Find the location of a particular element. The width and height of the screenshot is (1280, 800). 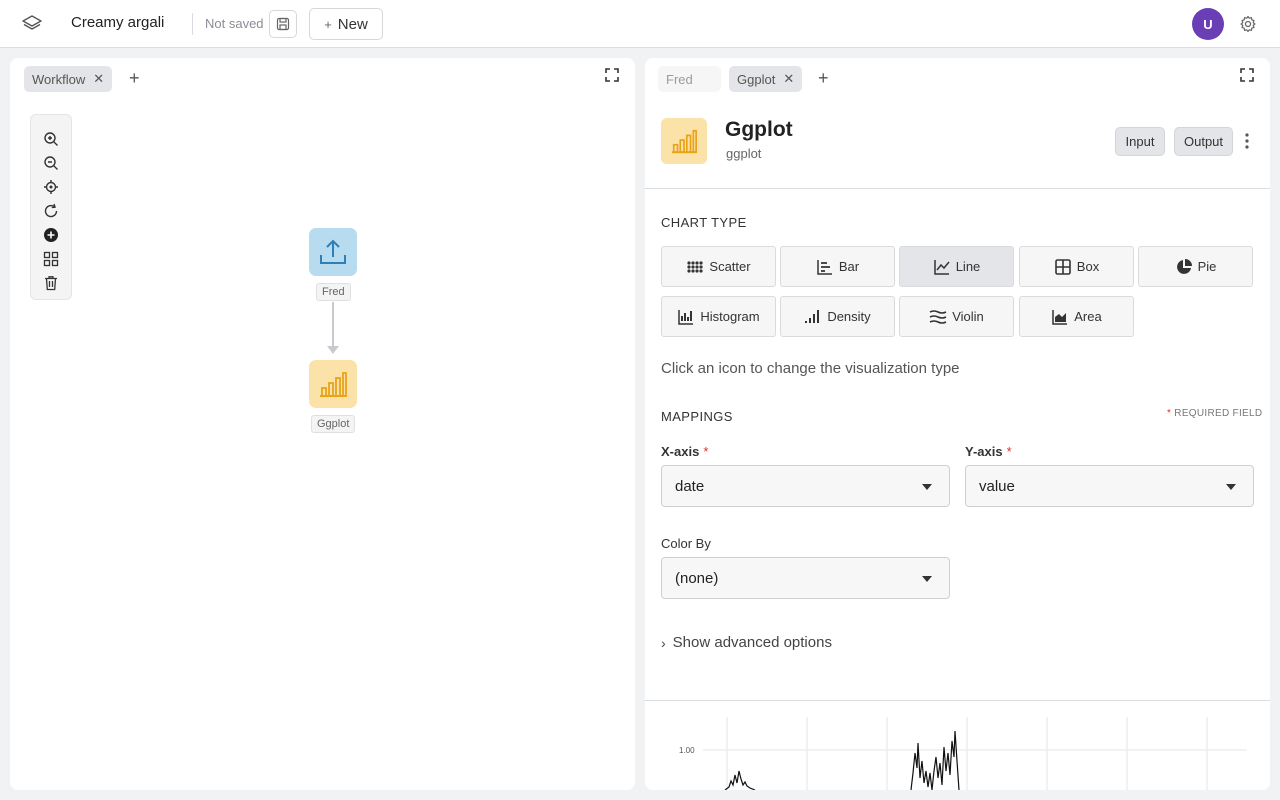

zoom-in-icon is located at coordinates (51, 139).